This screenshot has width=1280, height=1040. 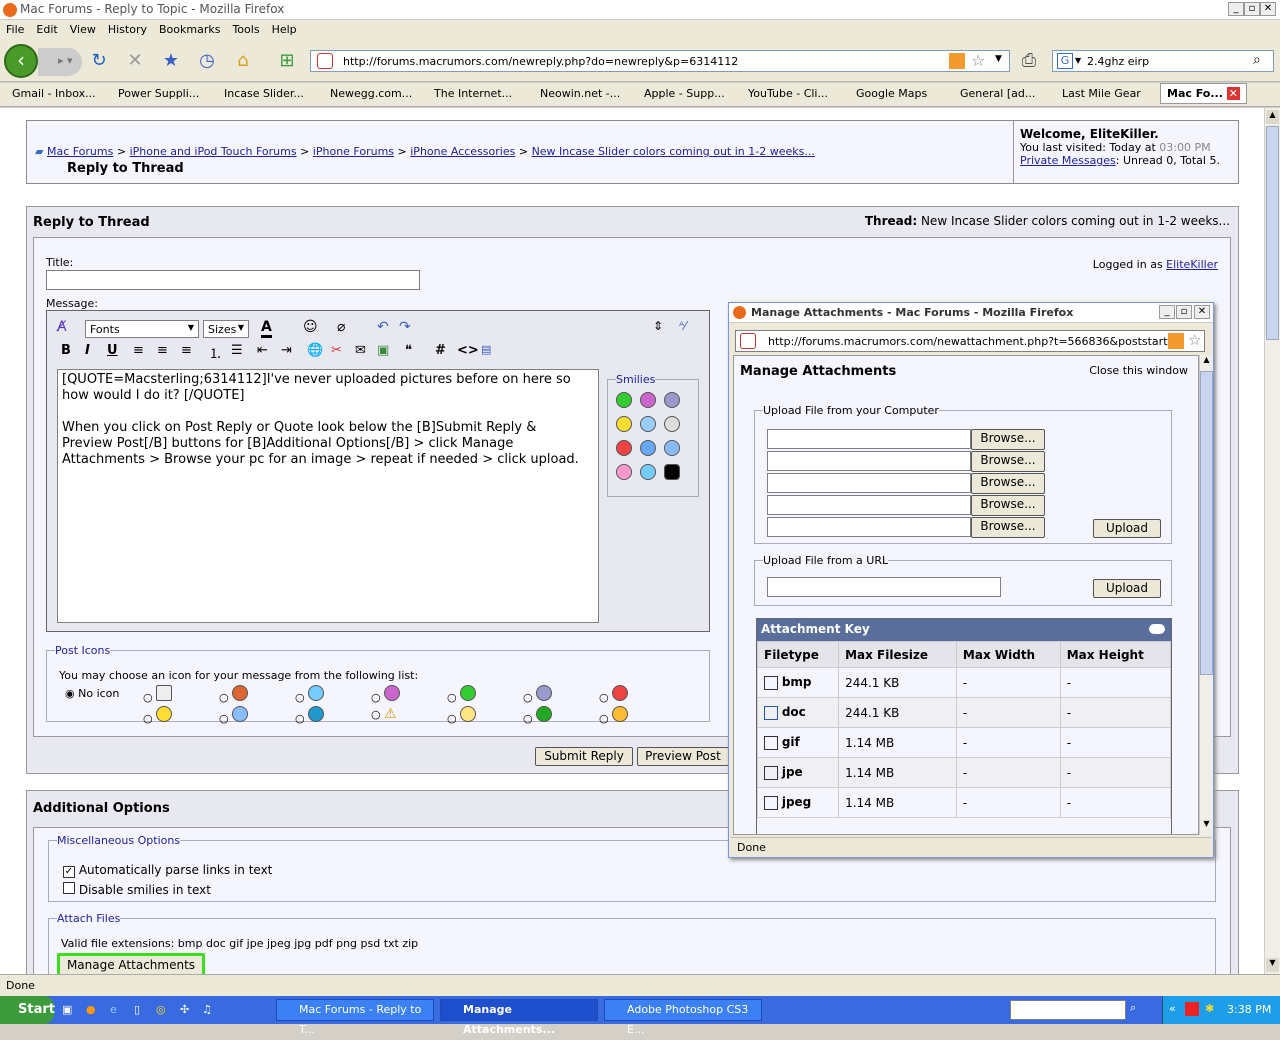 I want to click on apple-icon, so click(x=672, y=472).